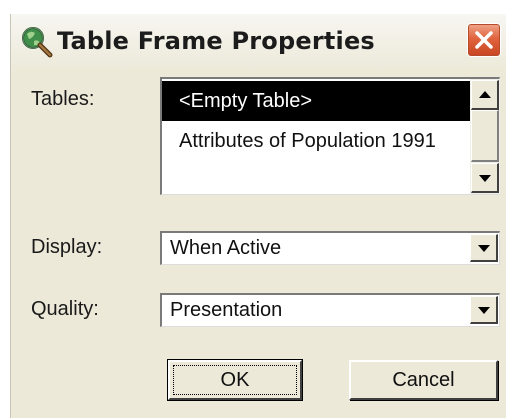  Describe the element at coordinates (67, 247) in the screenshot. I see `display-label: Display:` at that location.